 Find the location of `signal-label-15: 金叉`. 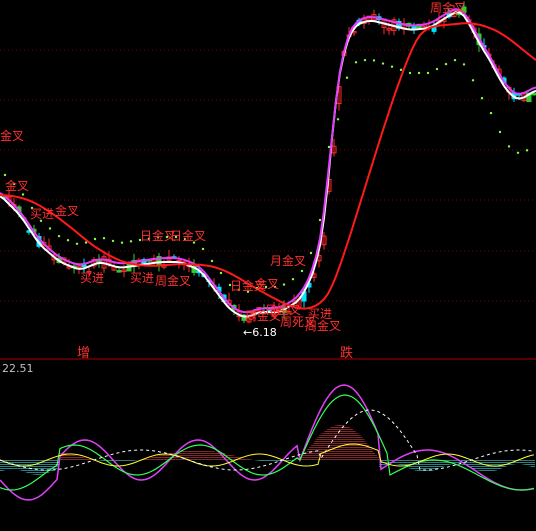

signal-label-15: 金叉 is located at coordinates (17, 185).